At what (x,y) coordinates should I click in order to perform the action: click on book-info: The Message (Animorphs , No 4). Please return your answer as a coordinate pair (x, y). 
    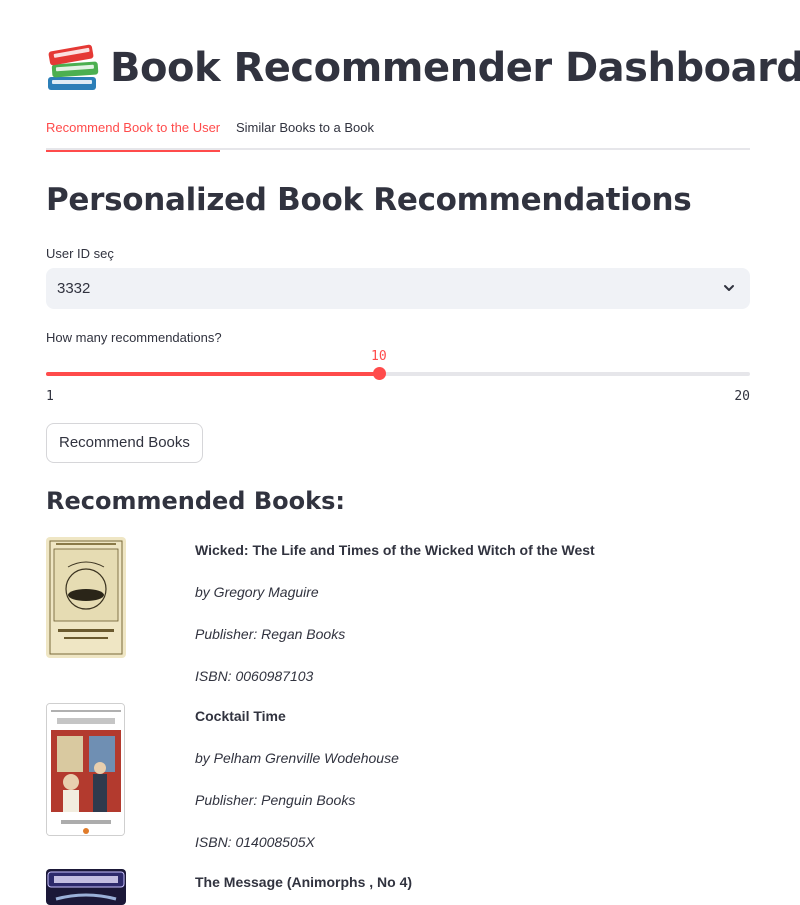
    Looking at the image, I should click on (303, 879).